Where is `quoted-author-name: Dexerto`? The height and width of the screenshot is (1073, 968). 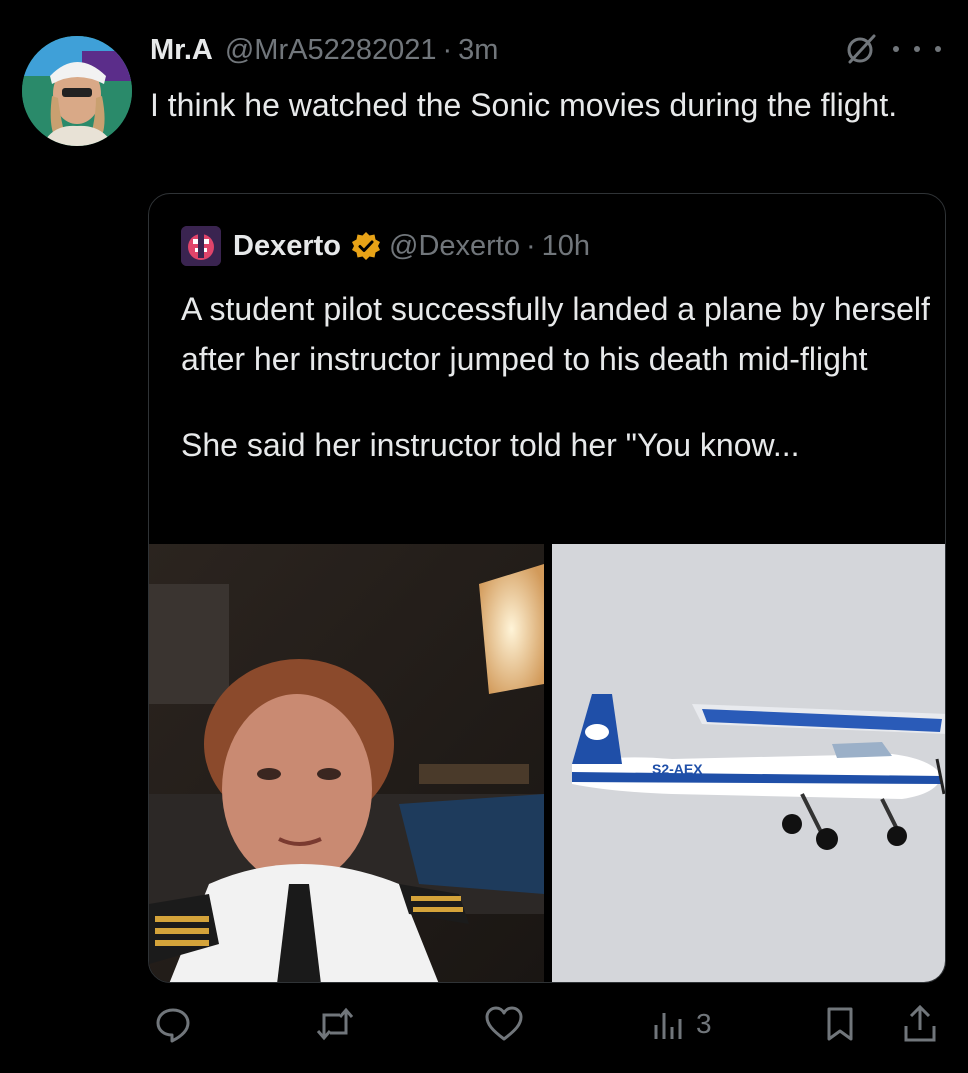
quoted-author-name: Dexerto is located at coordinates (287, 246).